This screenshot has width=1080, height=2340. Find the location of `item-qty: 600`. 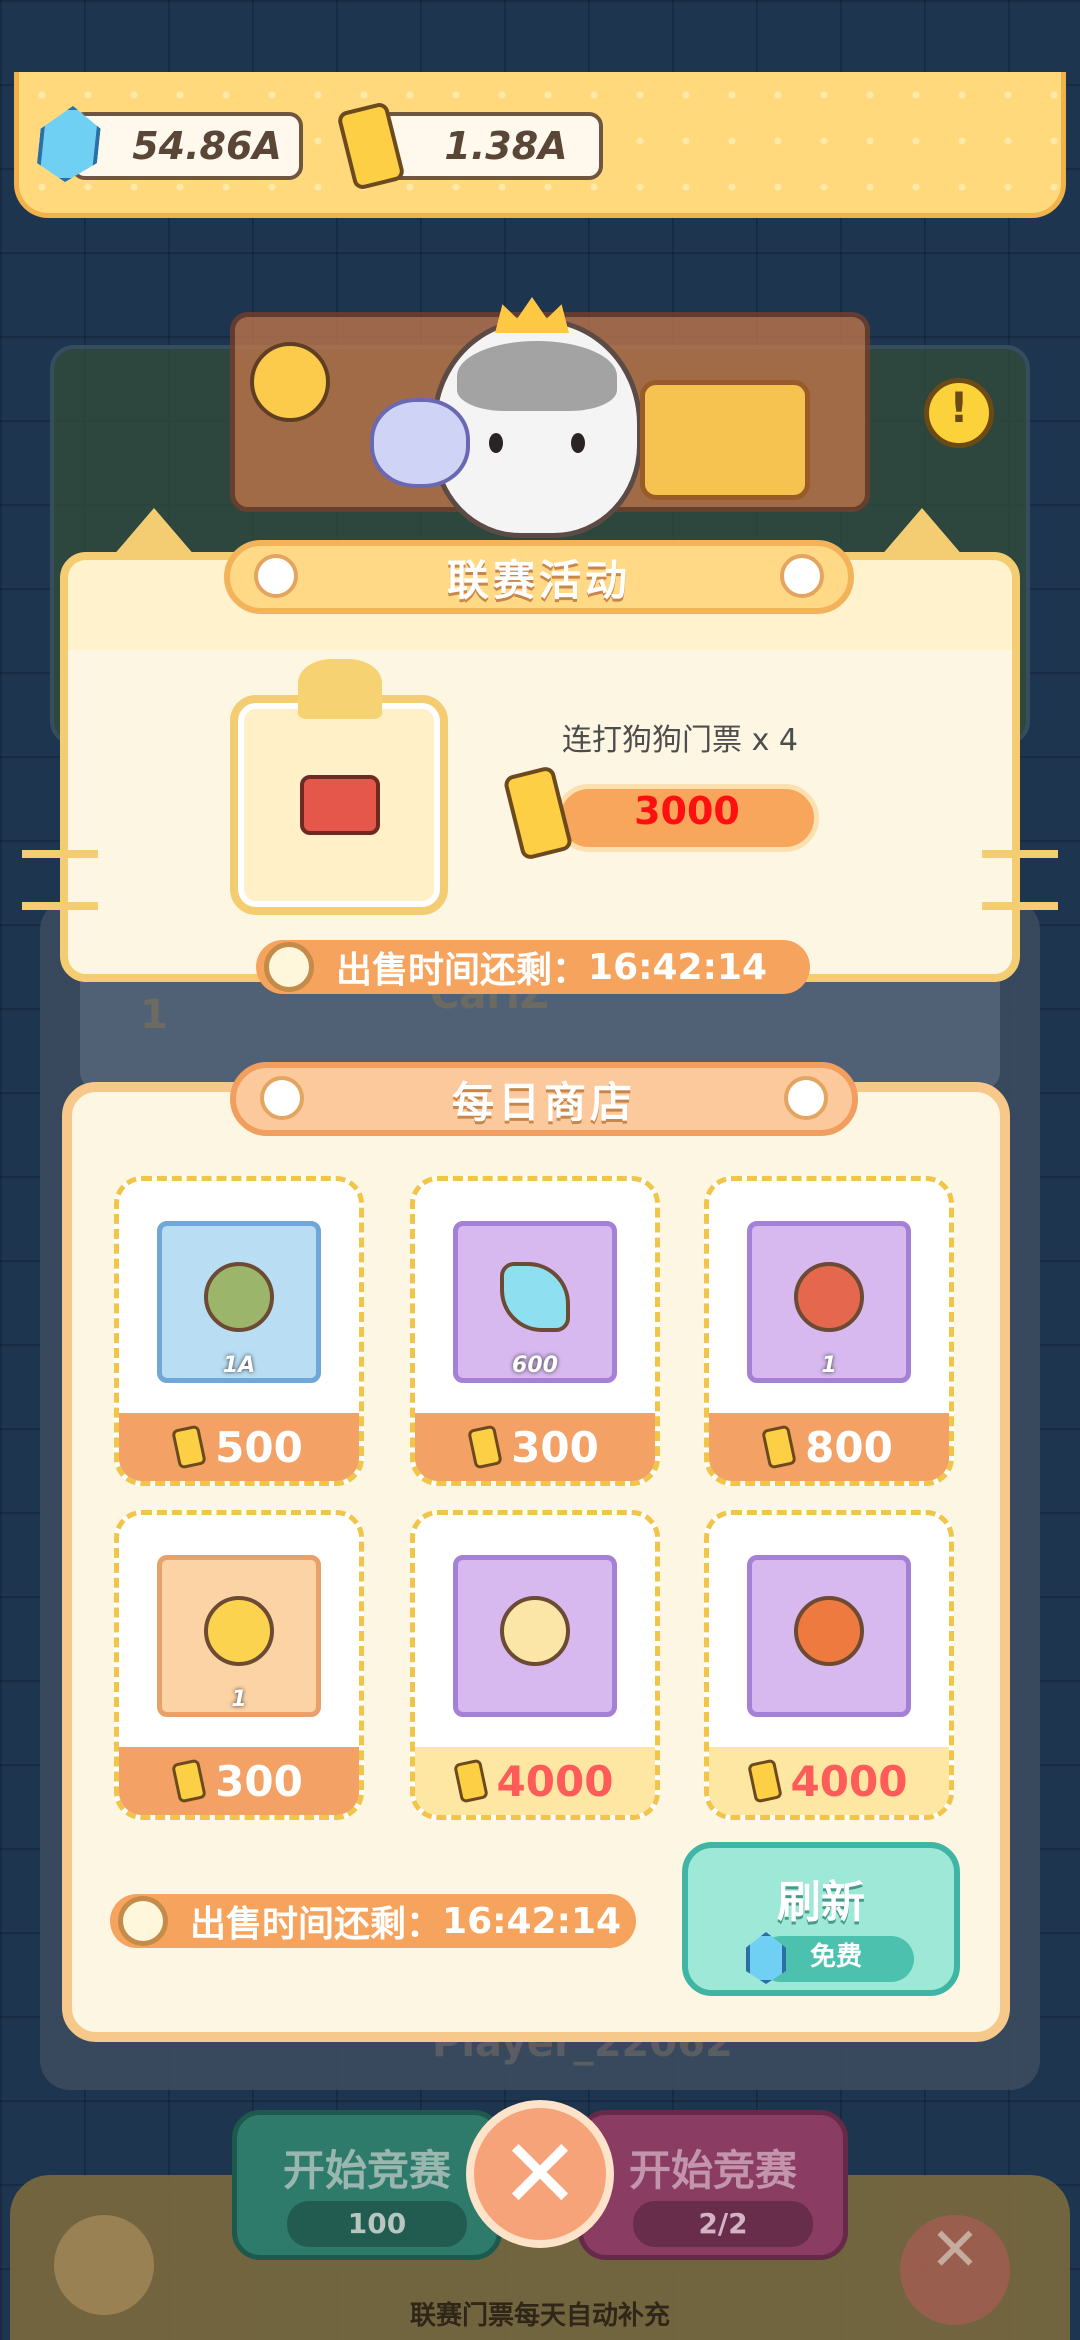

item-qty: 600 is located at coordinates (535, 1365).